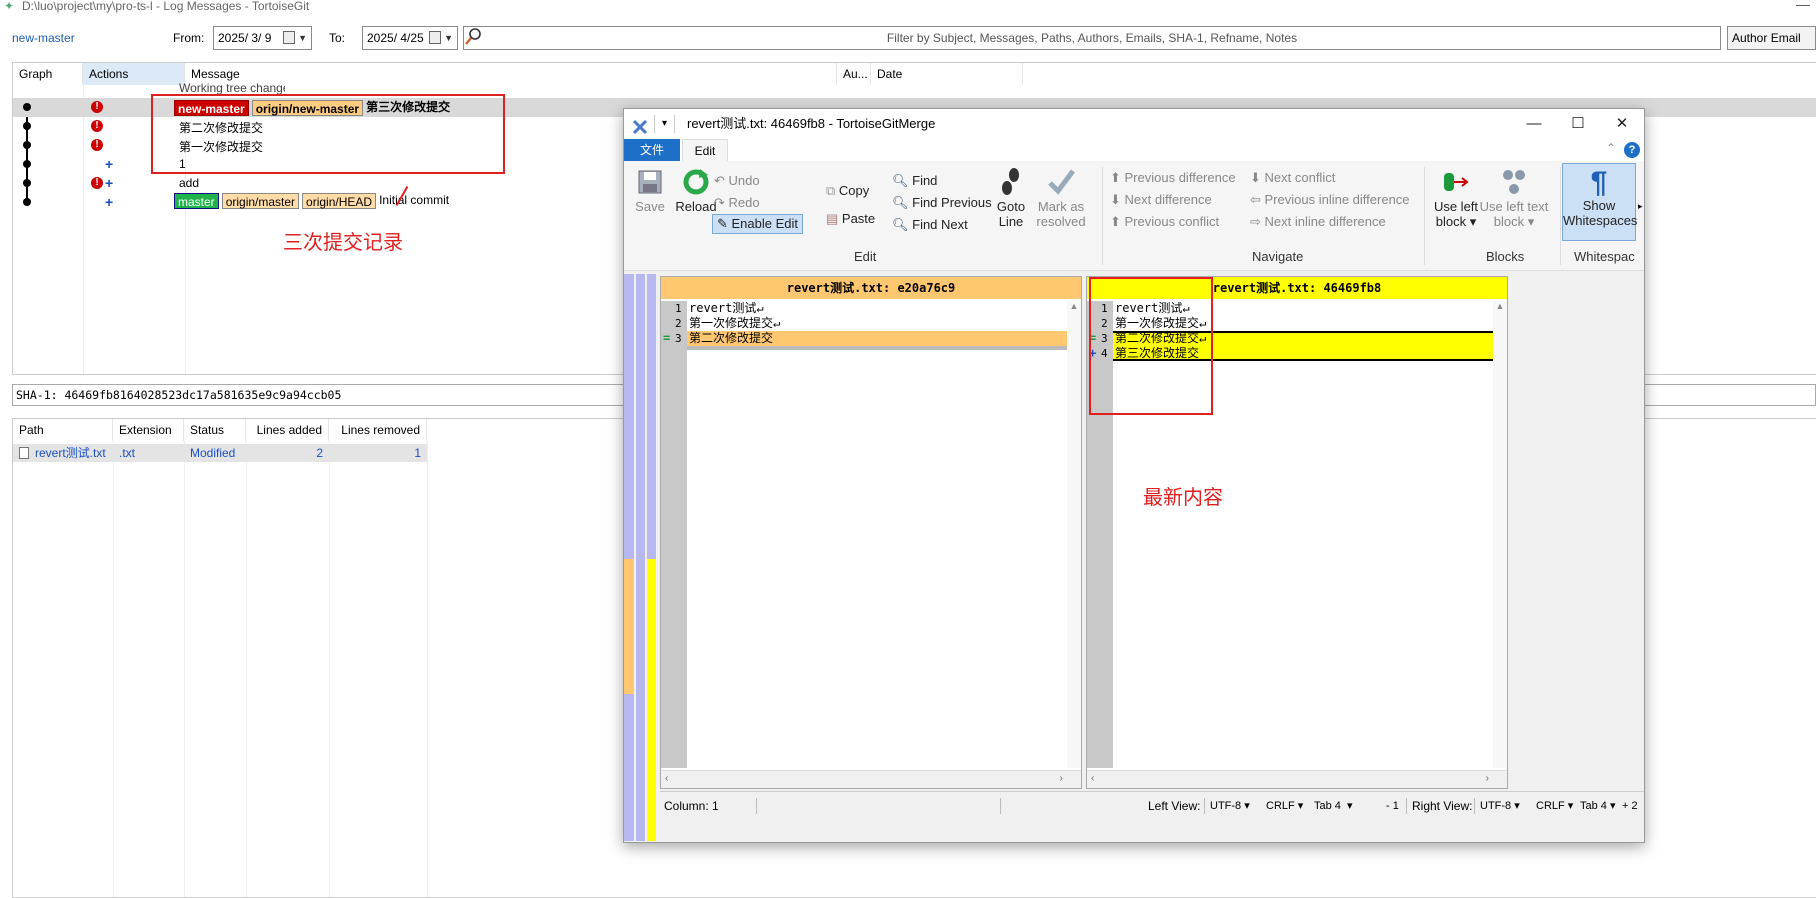 The width and height of the screenshot is (1816, 898). What do you see at coordinates (134, 74) in the screenshot?
I see `col-actions: Actions` at bounding box center [134, 74].